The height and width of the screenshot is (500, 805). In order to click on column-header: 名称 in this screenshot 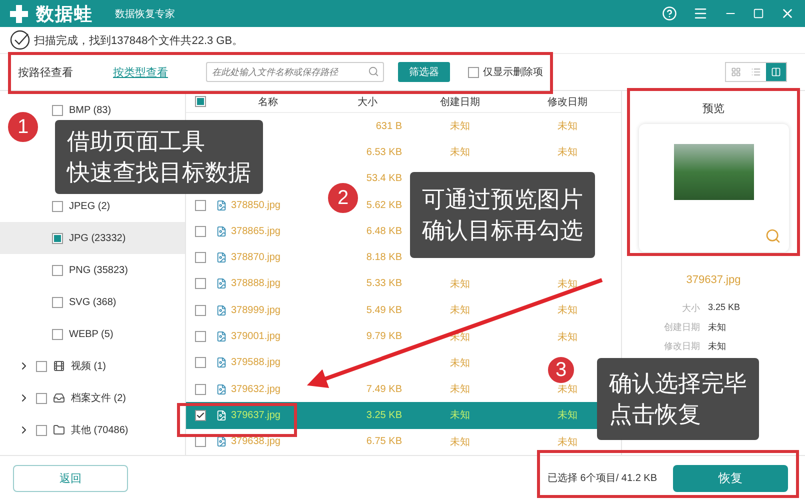, I will do `click(268, 102)`.